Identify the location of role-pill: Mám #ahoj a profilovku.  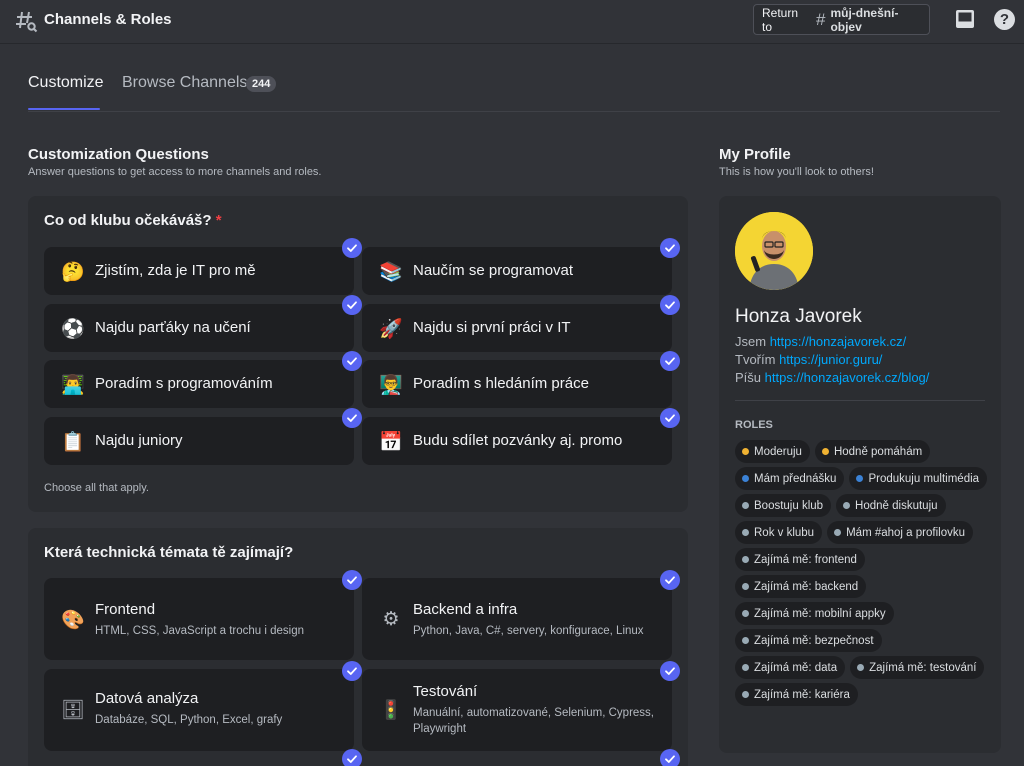
(900, 532).